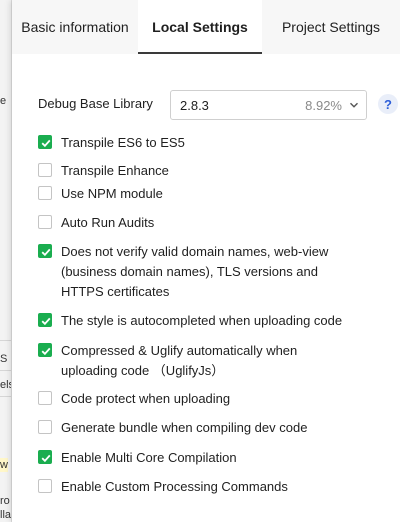 This screenshot has height=522, width=400. I want to click on tab-project-settings: Project Settings, so click(331, 27).